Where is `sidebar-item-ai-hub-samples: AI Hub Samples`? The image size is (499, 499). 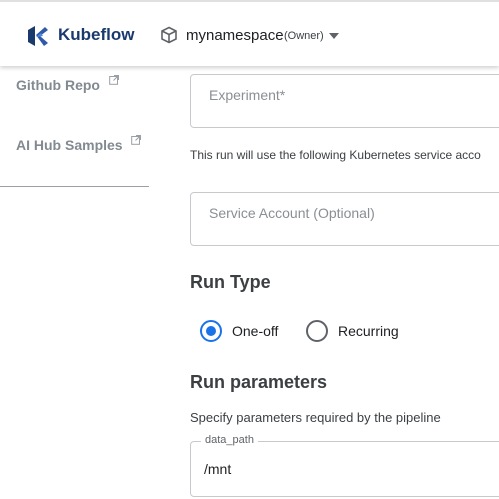
sidebar-item-ai-hub-samples: AI Hub Samples is located at coordinates (79, 144).